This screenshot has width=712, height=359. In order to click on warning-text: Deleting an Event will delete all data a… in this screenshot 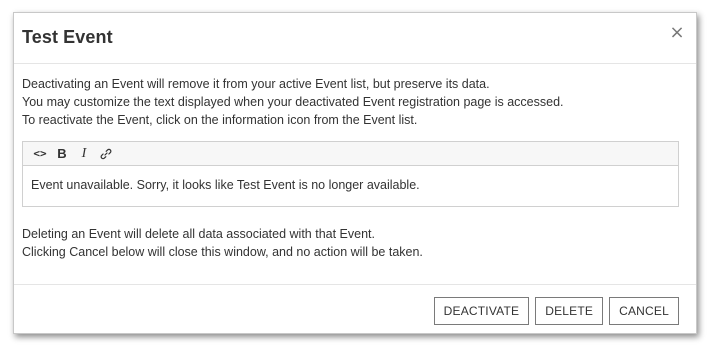, I will do `click(352, 243)`.